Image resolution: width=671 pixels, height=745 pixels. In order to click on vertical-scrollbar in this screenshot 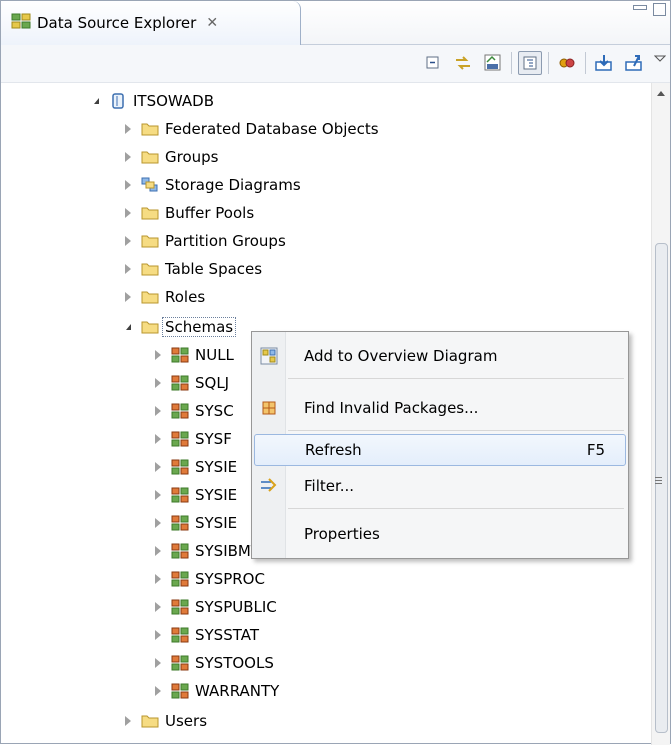, I will do `click(660, 414)`.